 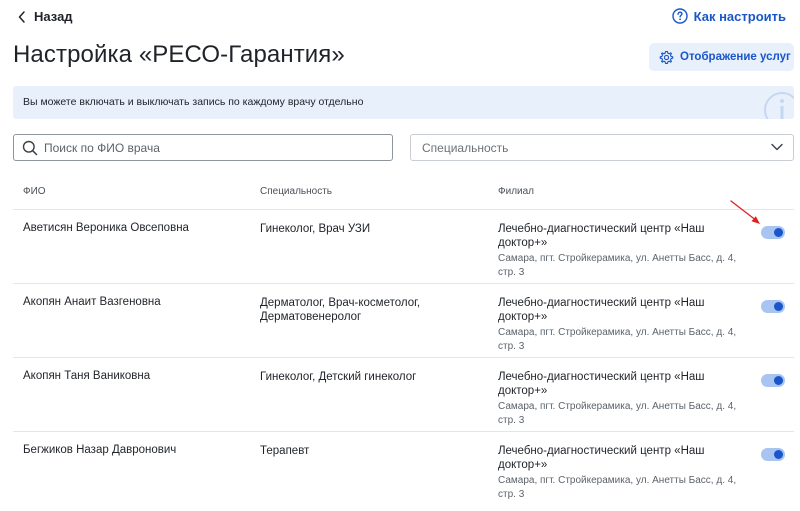 I want to click on help-label: Как настроить, so click(x=739, y=16).